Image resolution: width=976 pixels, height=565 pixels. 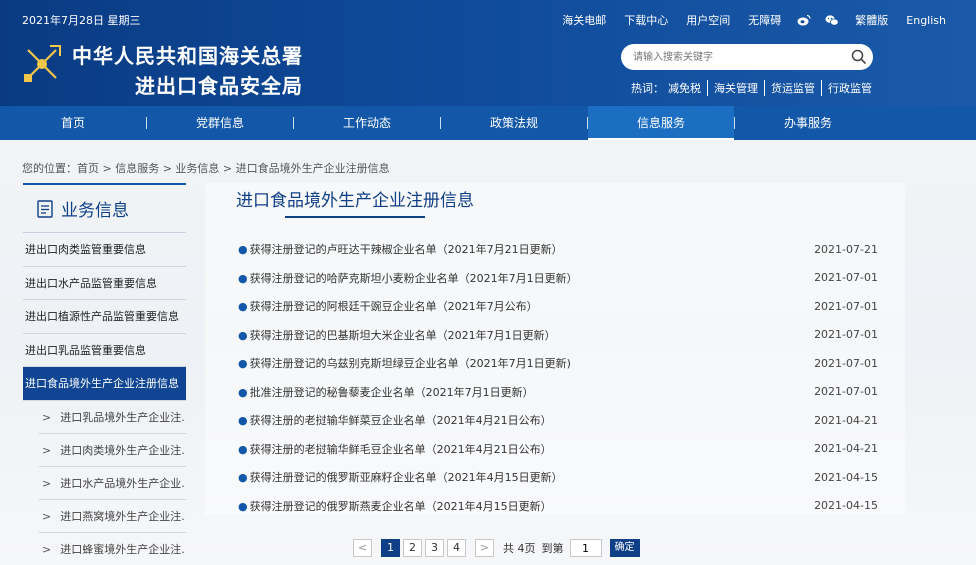 What do you see at coordinates (735, 88) in the screenshot?
I see `hot-word-link: 海关管理` at bounding box center [735, 88].